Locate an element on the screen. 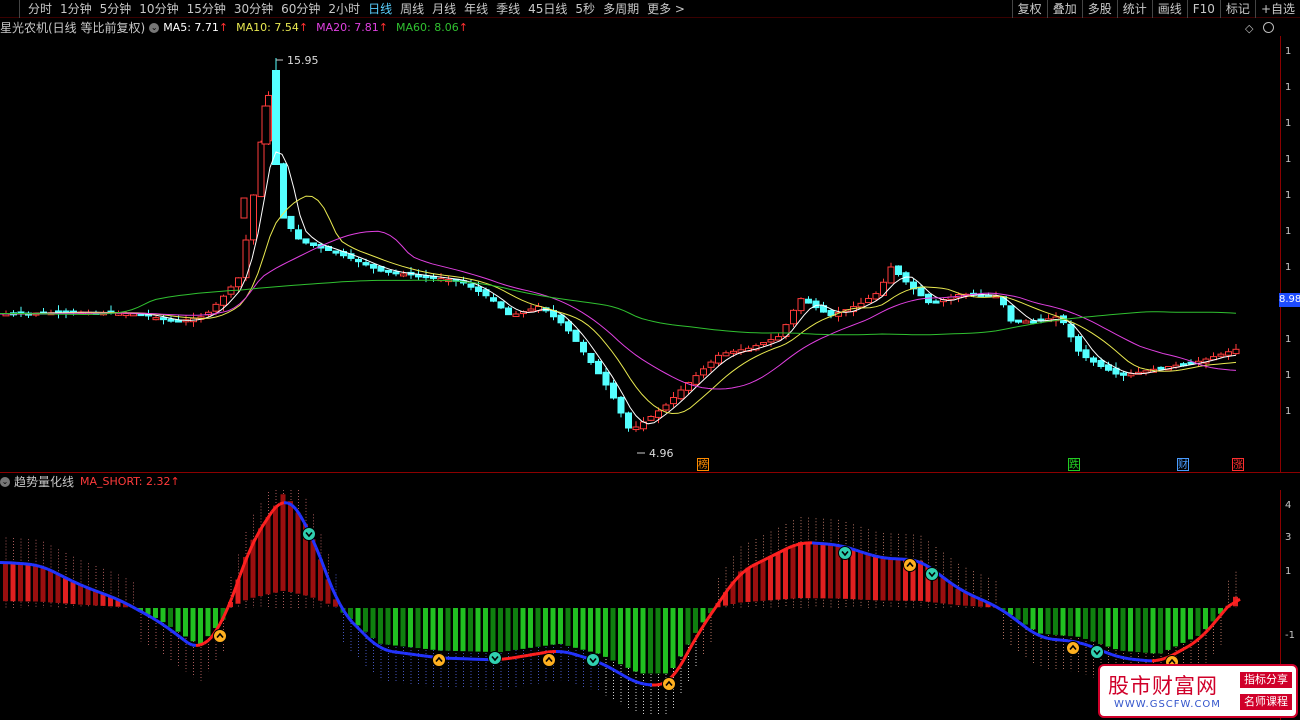 This screenshot has height=720, width=1300. indicator-axis-label: -1 is located at coordinates (1290, 635).